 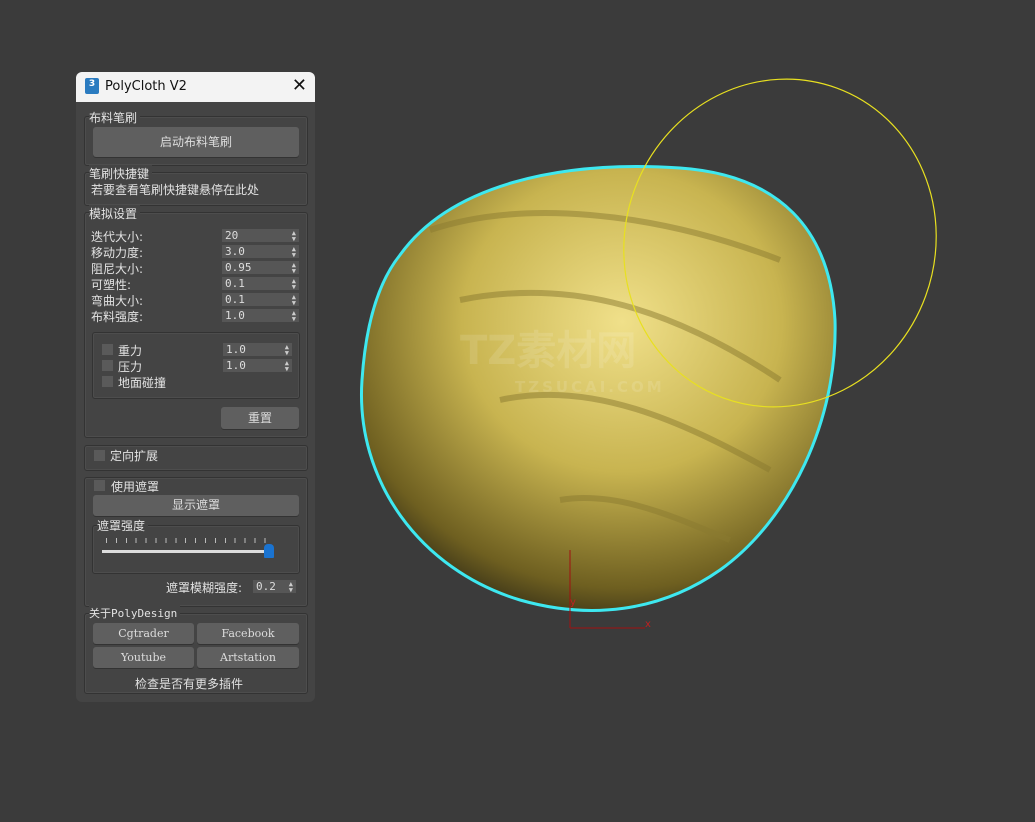 What do you see at coordinates (117, 253) in the screenshot?
I see `param-label: 移动力度:` at bounding box center [117, 253].